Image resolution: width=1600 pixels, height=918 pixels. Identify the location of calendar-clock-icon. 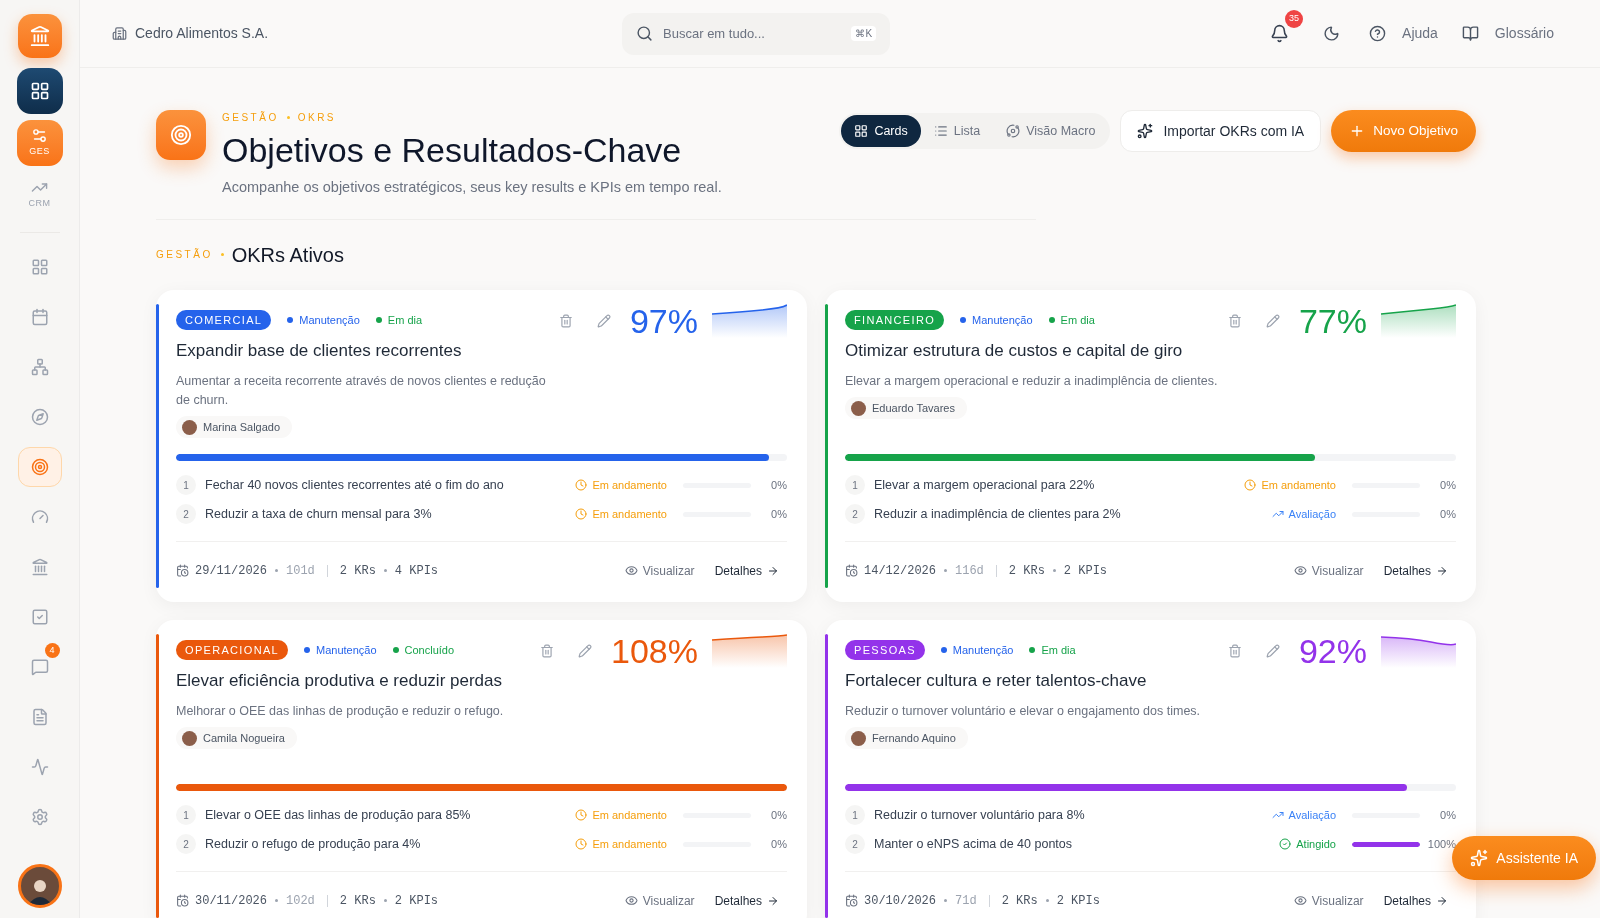
(182, 571).